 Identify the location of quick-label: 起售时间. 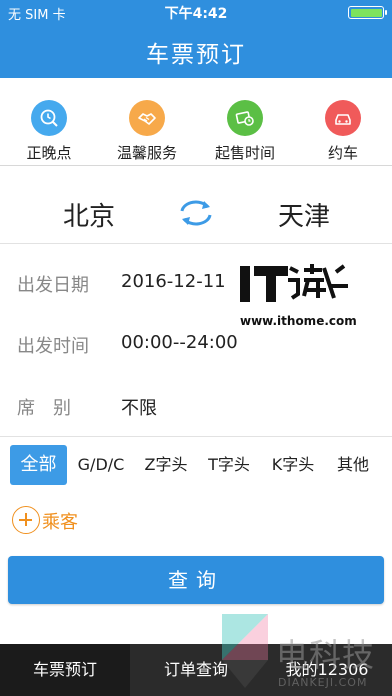
(244, 153).